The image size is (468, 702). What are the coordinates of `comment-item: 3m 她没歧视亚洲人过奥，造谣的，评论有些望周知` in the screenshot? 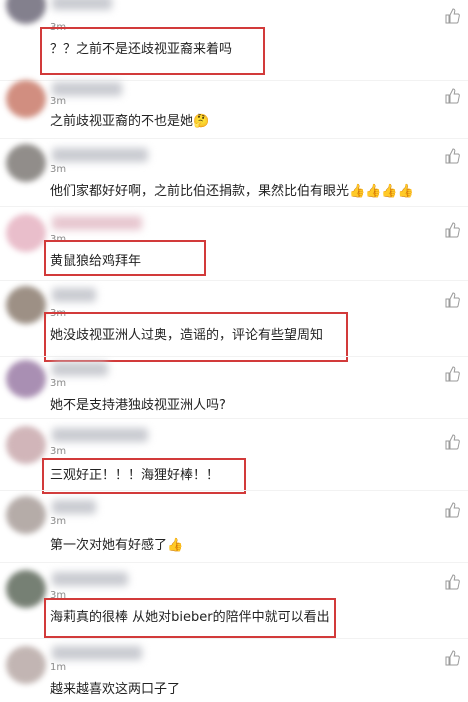 It's located at (234, 323).